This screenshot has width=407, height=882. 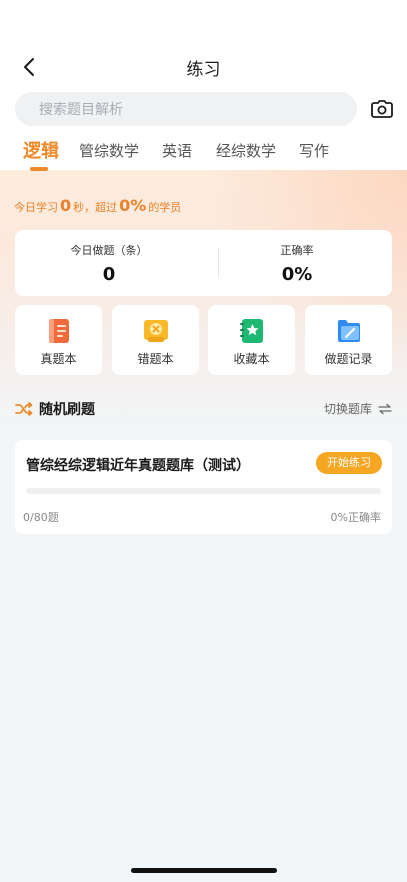 I want to click on home-indicator, so click(x=204, y=870).